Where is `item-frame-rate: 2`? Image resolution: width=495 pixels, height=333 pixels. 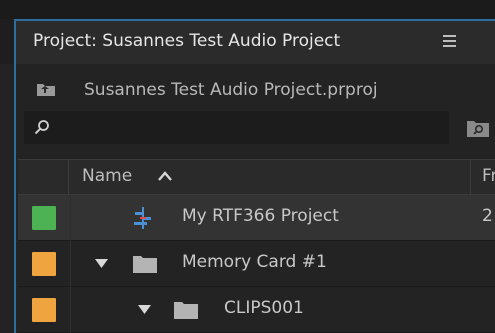 item-frame-rate: 2 is located at coordinates (487, 216).